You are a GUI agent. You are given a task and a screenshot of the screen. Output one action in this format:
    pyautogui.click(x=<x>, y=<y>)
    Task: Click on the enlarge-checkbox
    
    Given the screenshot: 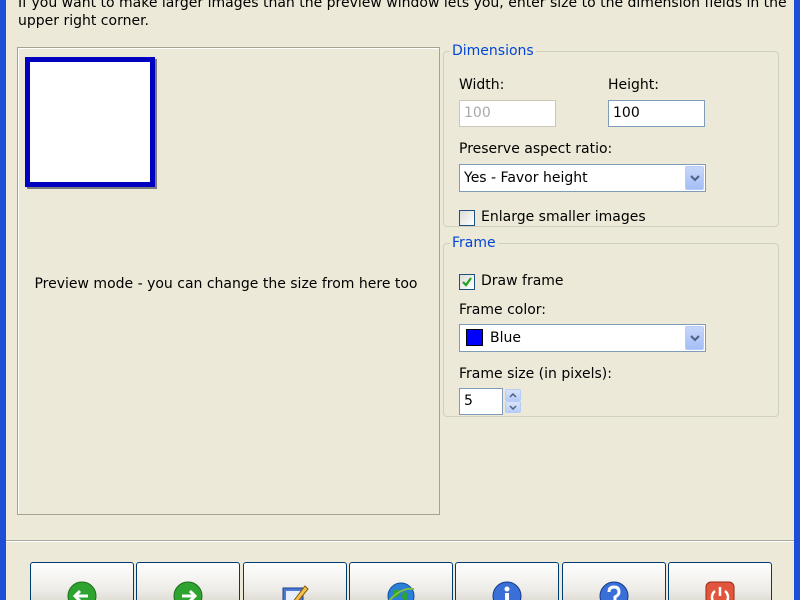 What is the action you would take?
    pyautogui.click(x=467, y=218)
    